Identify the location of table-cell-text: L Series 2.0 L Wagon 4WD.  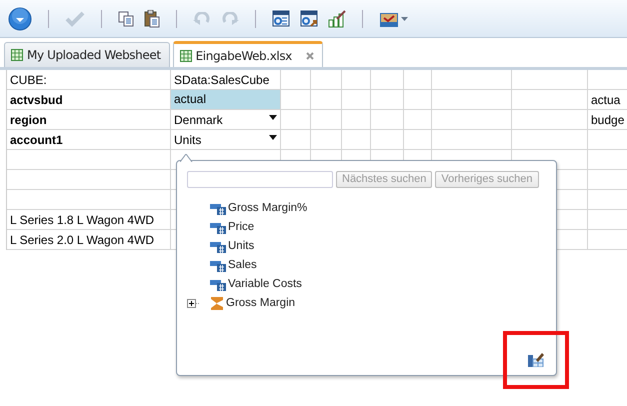
(82, 240).